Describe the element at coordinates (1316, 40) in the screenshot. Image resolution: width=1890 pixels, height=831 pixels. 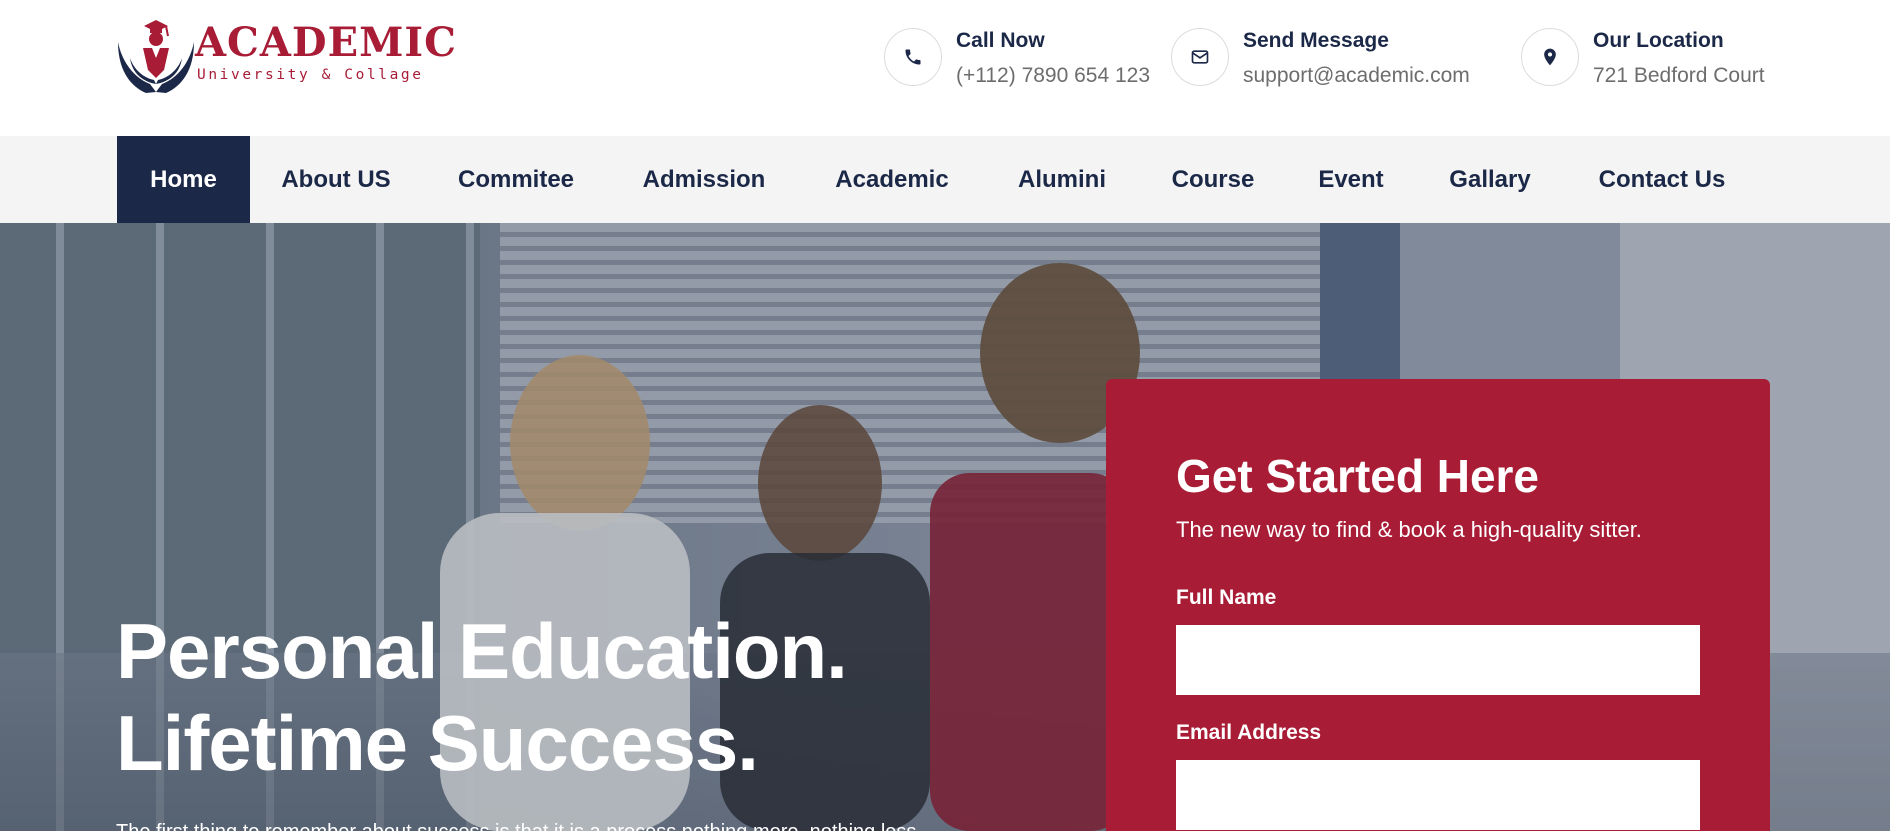
I see `contact-title: Send Message` at that location.